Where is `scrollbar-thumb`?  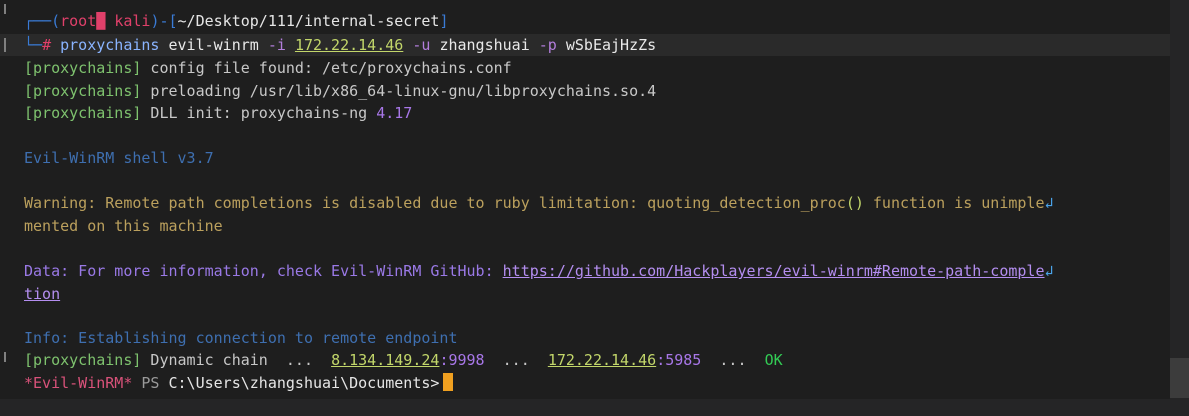
scrollbar-thumb is located at coordinates (1179, 378).